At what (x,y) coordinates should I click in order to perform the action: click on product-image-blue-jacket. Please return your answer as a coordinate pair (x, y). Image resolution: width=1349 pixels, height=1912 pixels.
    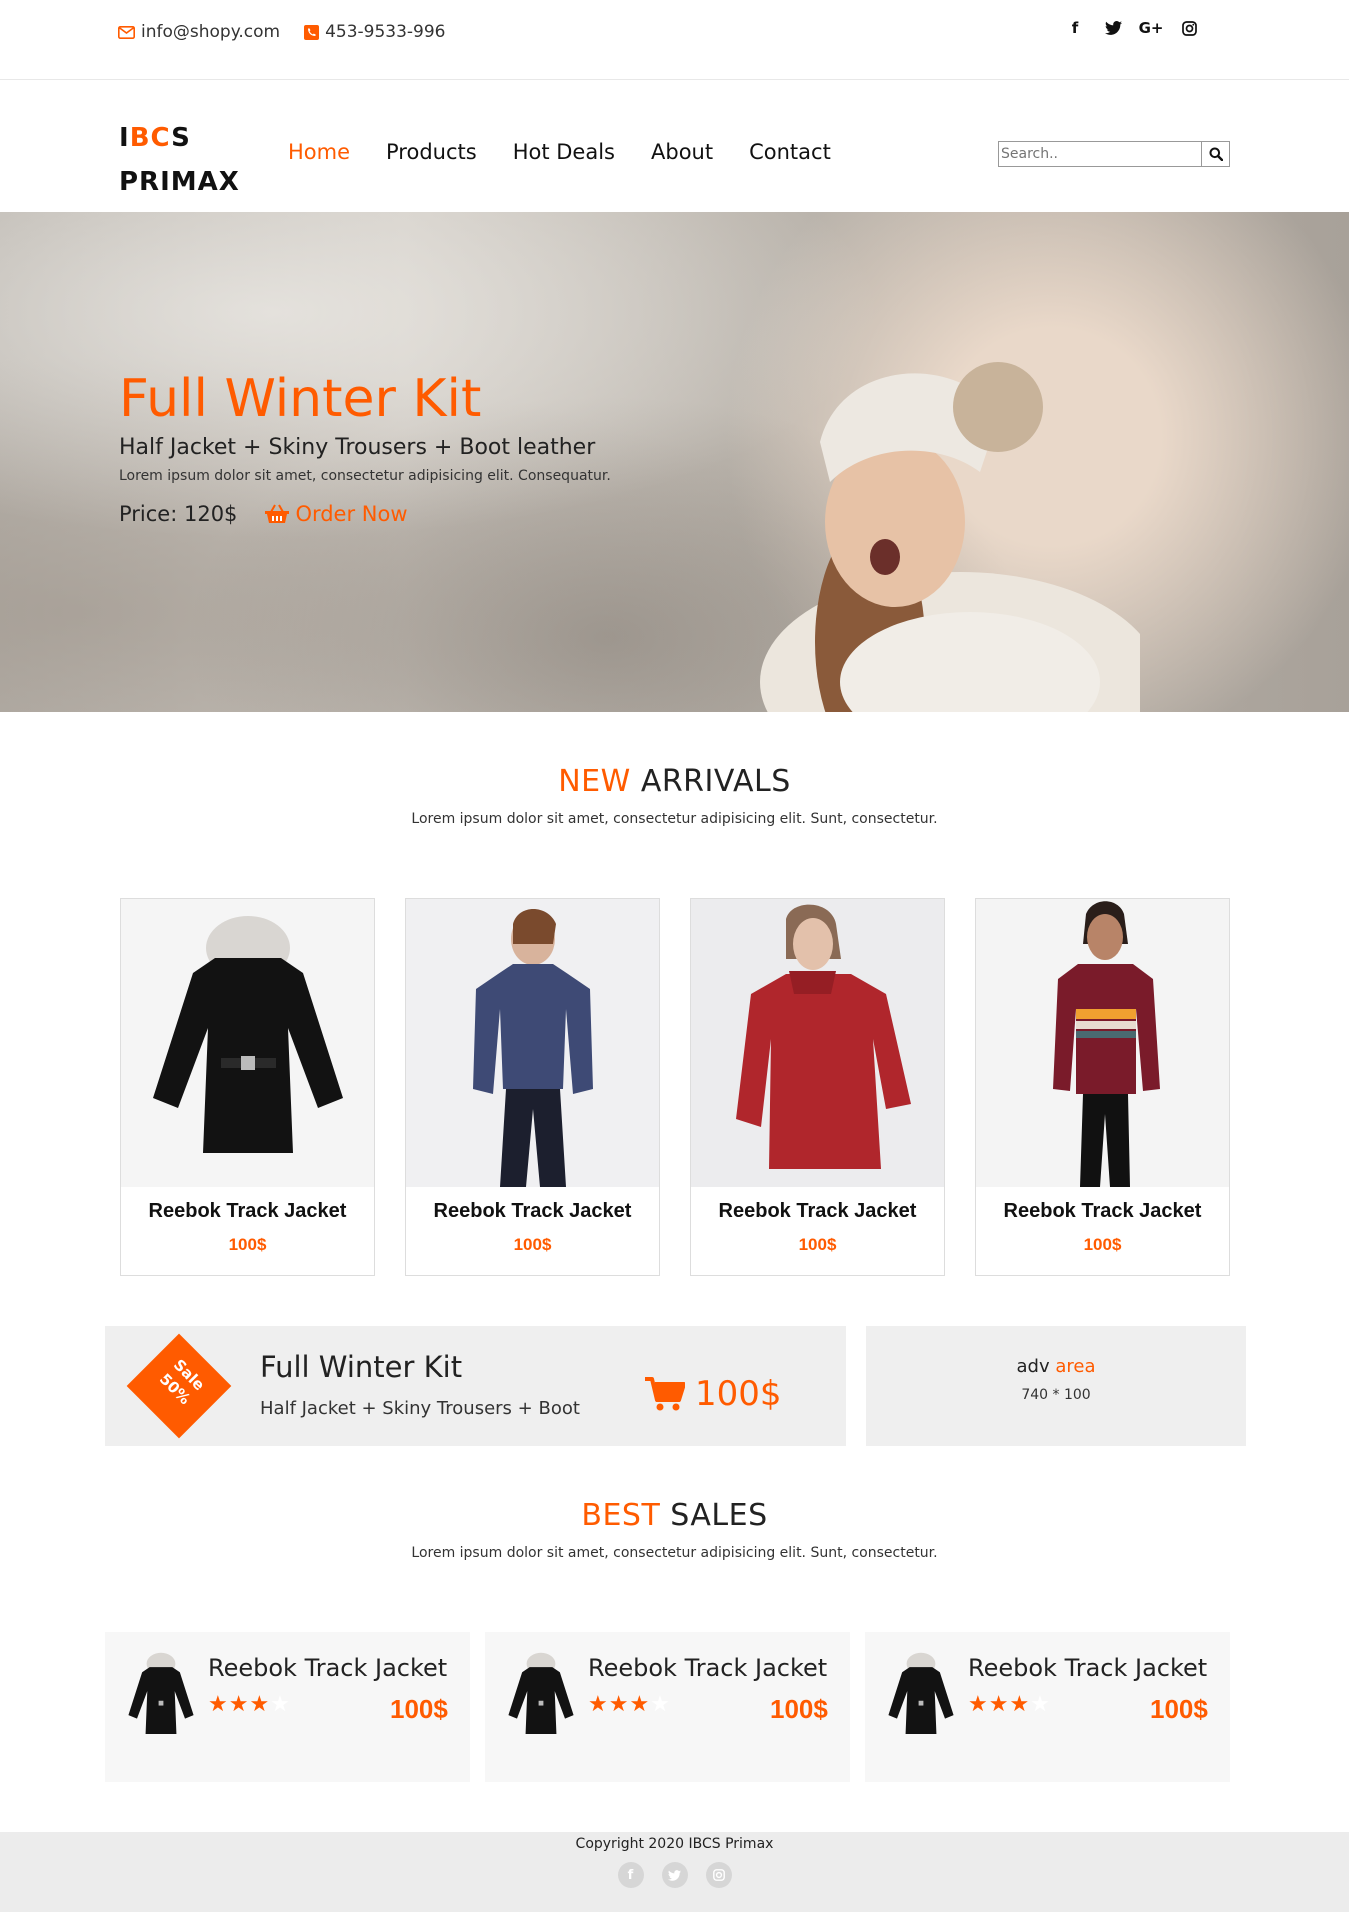
    Looking at the image, I should click on (532, 1043).